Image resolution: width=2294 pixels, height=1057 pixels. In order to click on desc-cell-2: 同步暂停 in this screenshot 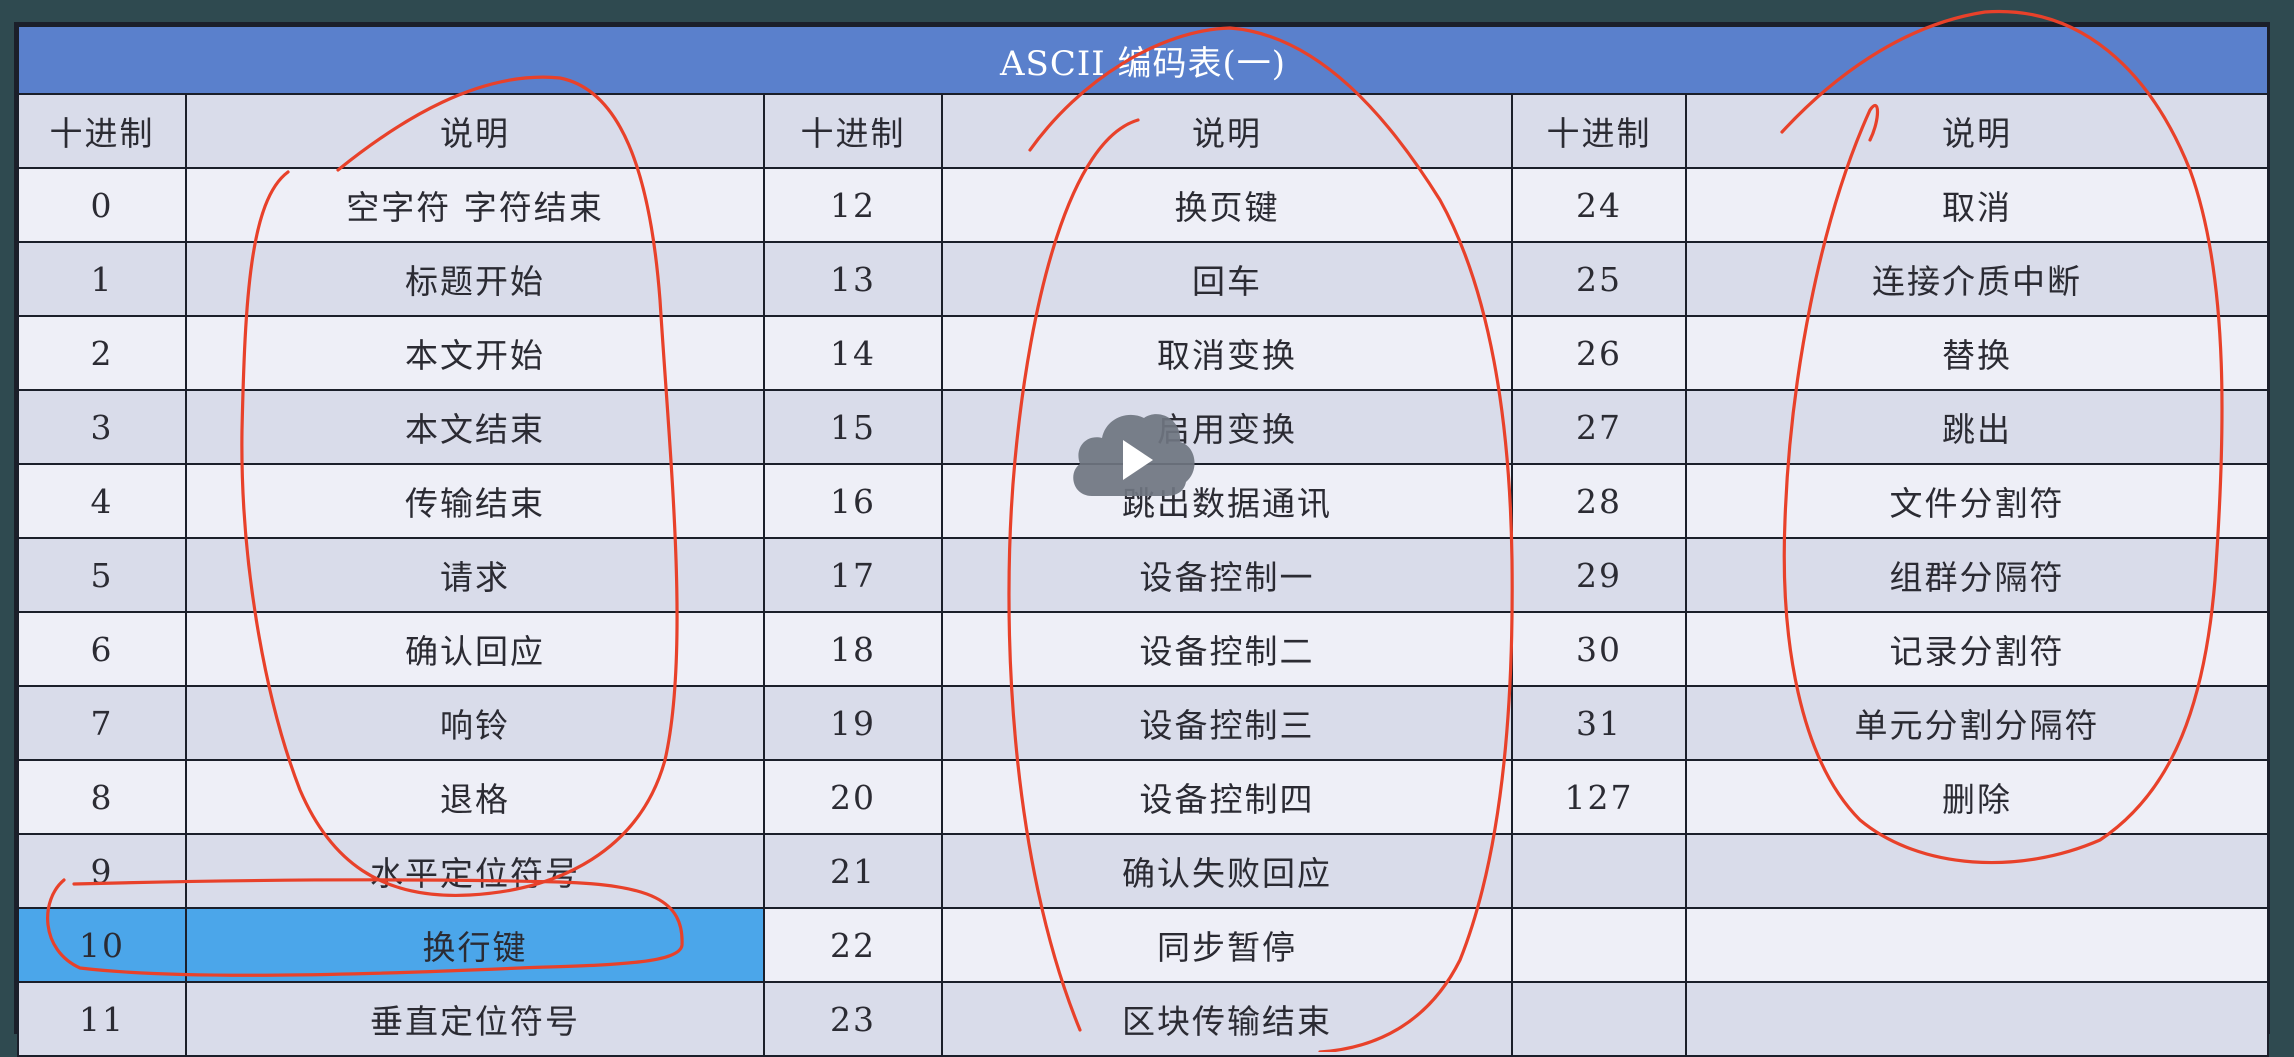, I will do `click(1227, 945)`.